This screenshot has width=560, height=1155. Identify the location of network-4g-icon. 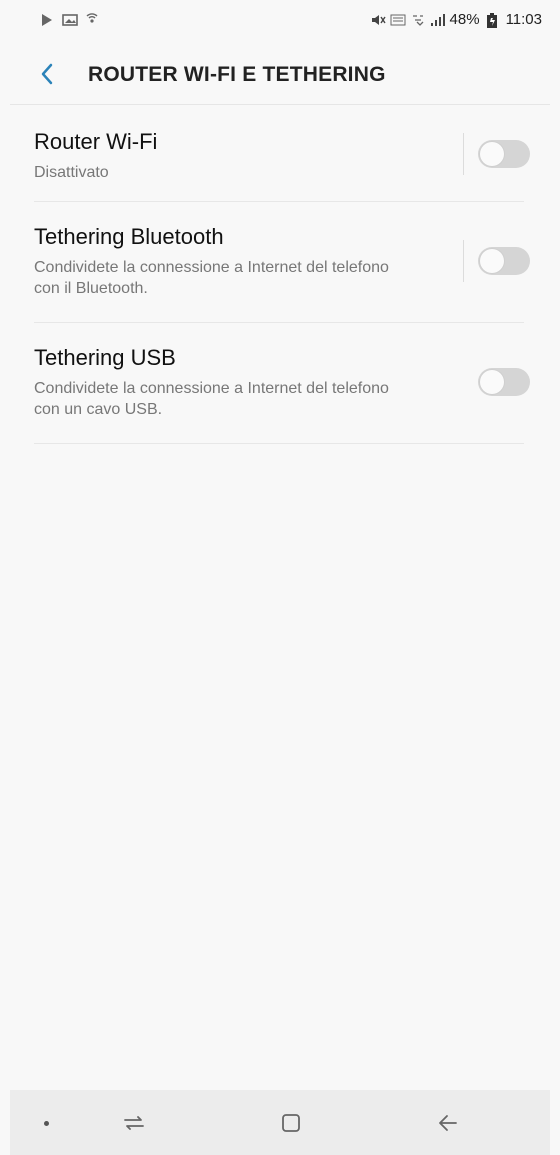
(417, 20).